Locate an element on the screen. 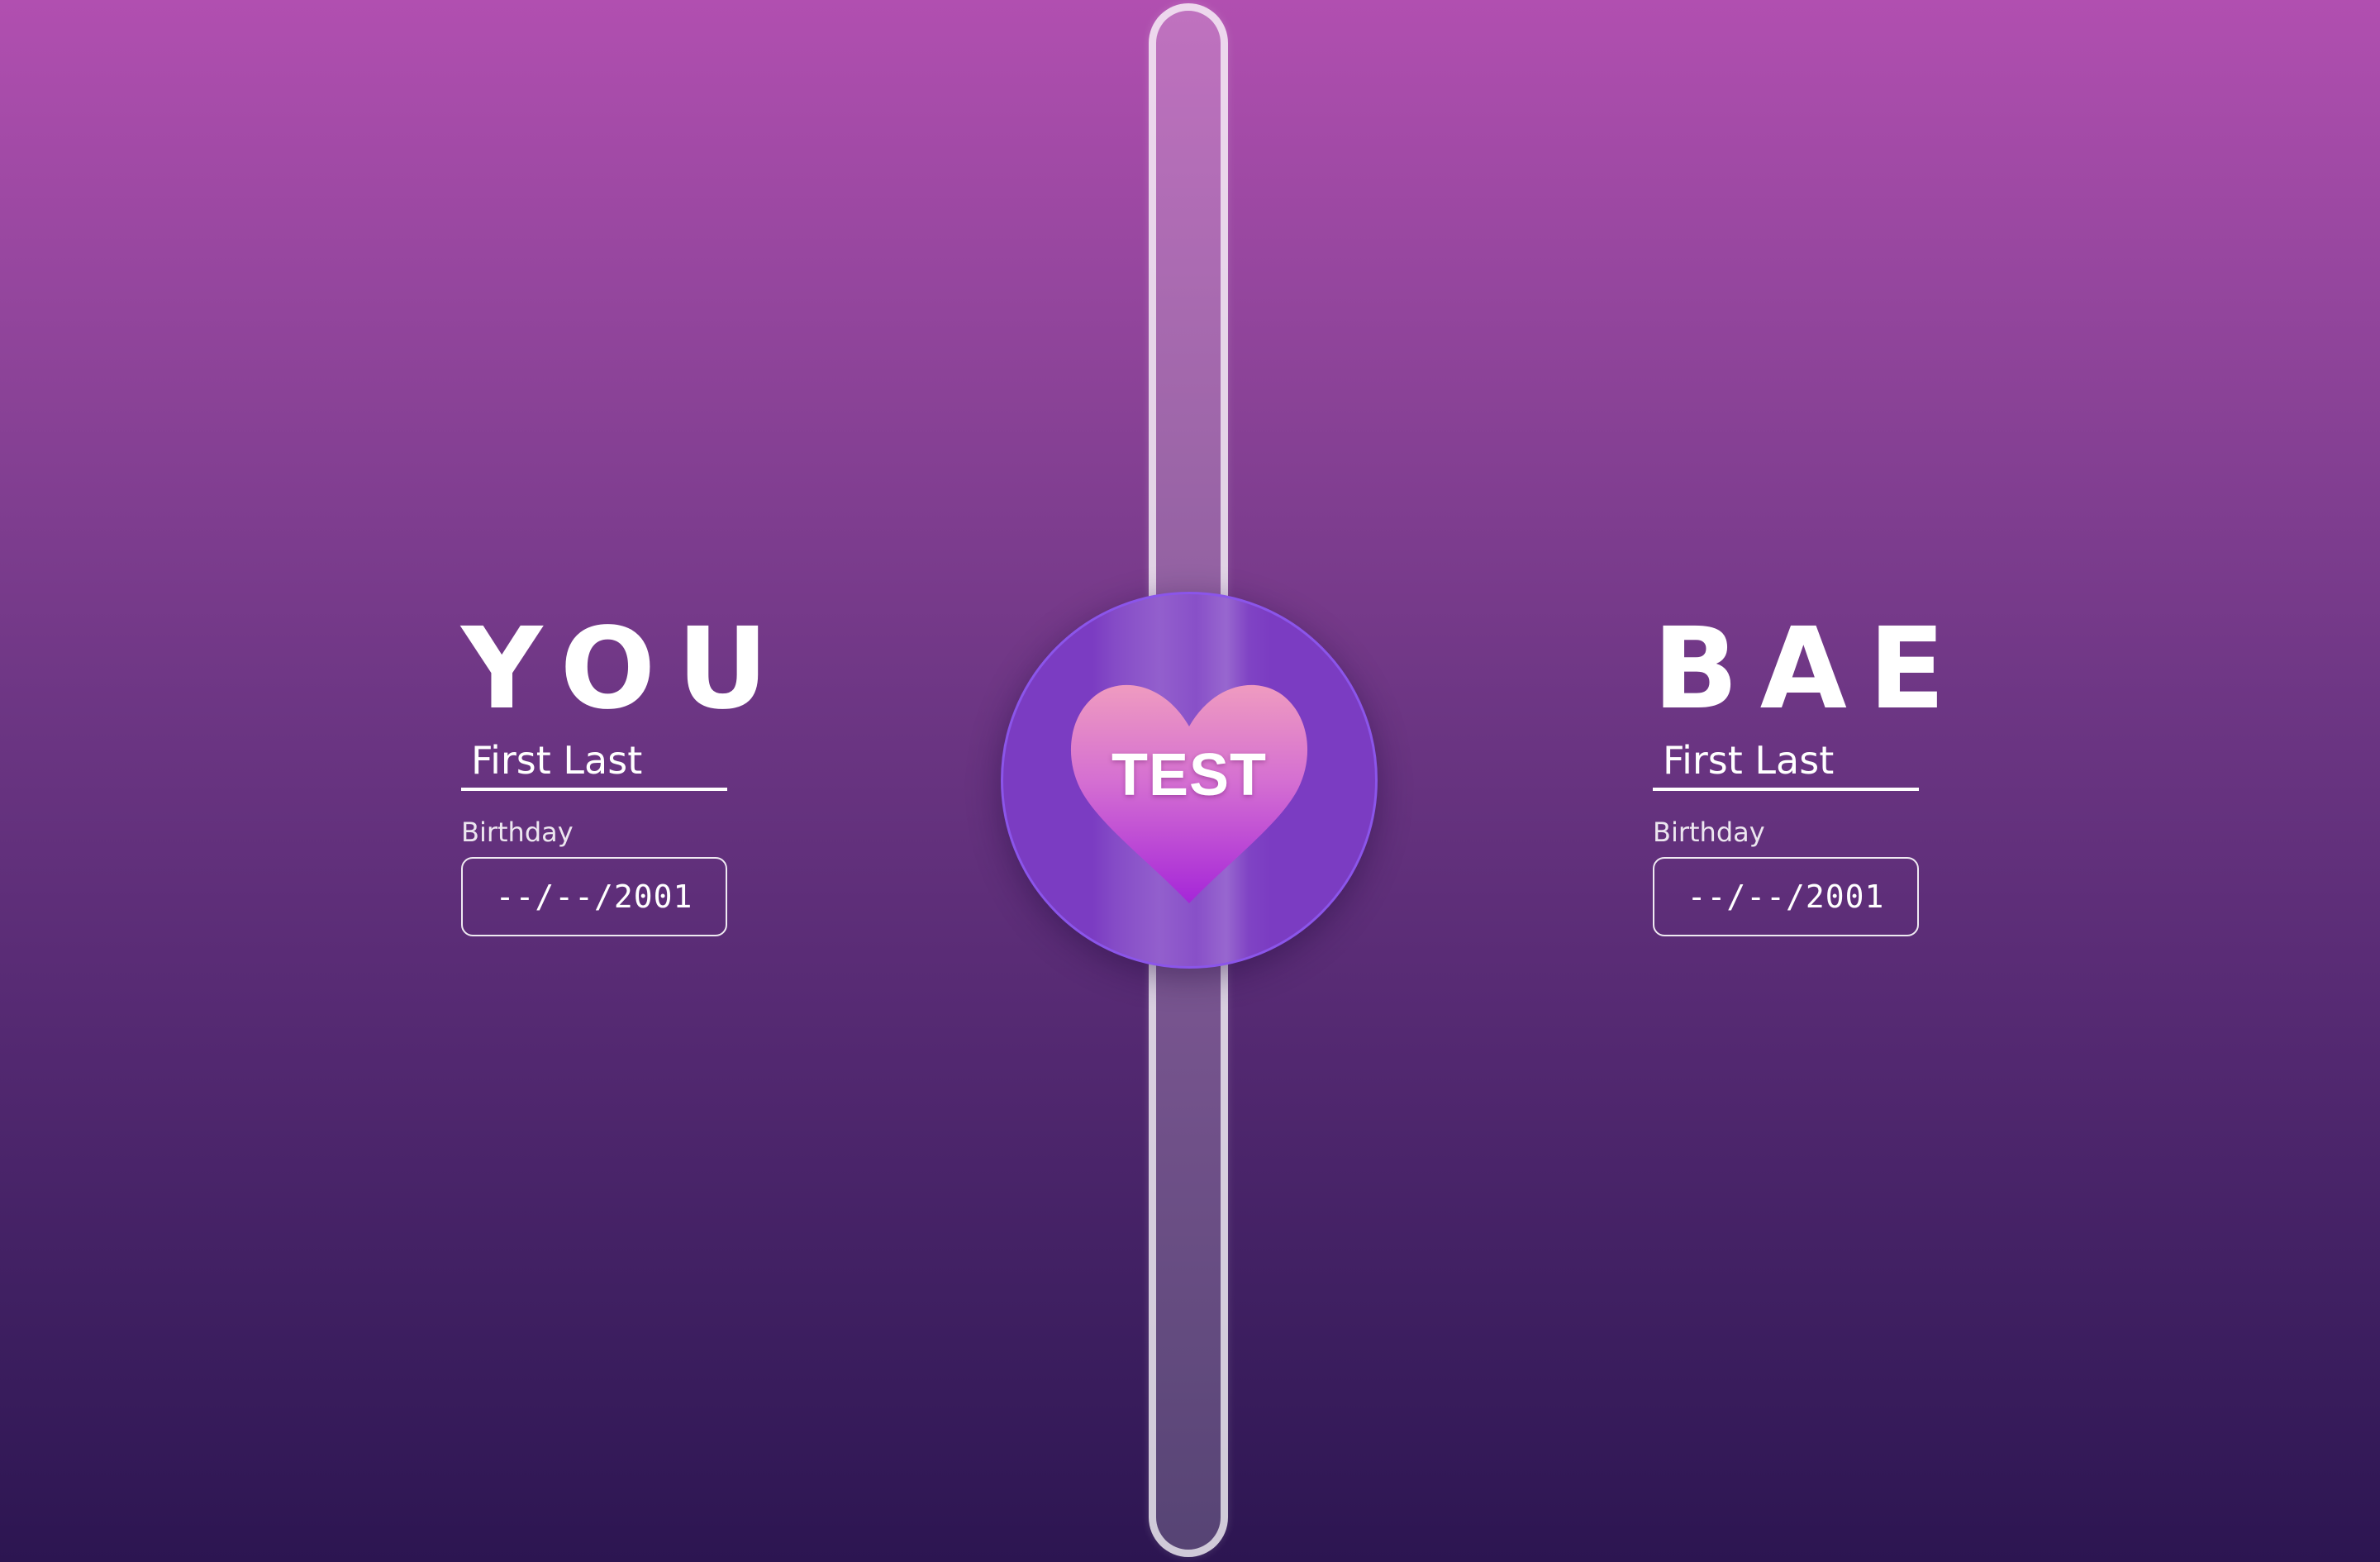 This screenshot has width=2380, height=1562. you-title: YOU is located at coordinates (625, 669).